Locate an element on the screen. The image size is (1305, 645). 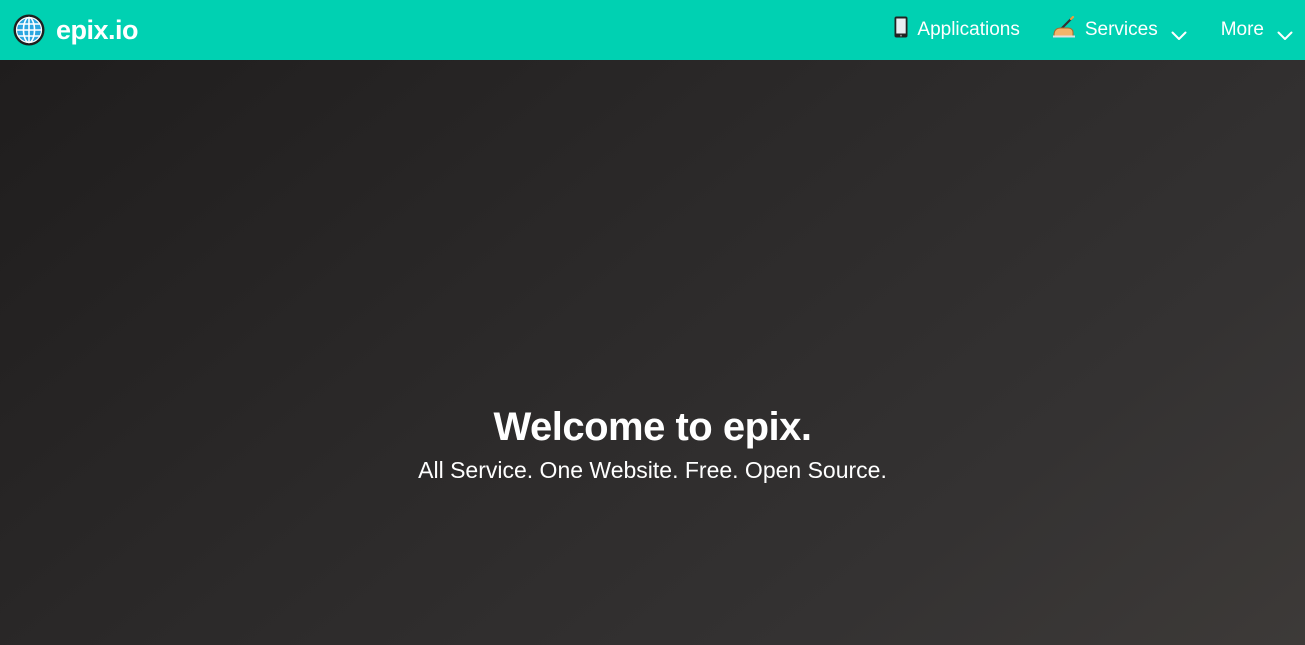
mobile-phone-icon is located at coordinates (901, 30).